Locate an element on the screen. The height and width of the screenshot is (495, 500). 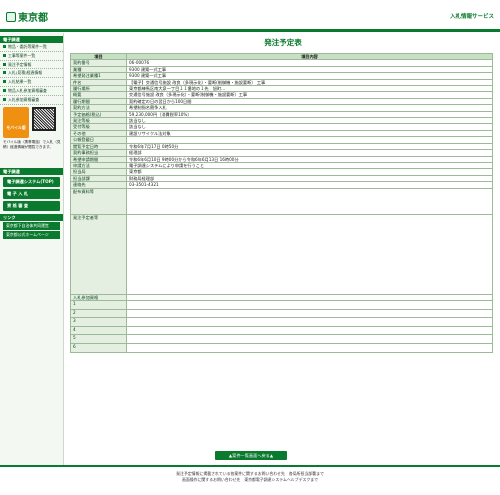
row-label: 1 is located at coordinates (98, 304).